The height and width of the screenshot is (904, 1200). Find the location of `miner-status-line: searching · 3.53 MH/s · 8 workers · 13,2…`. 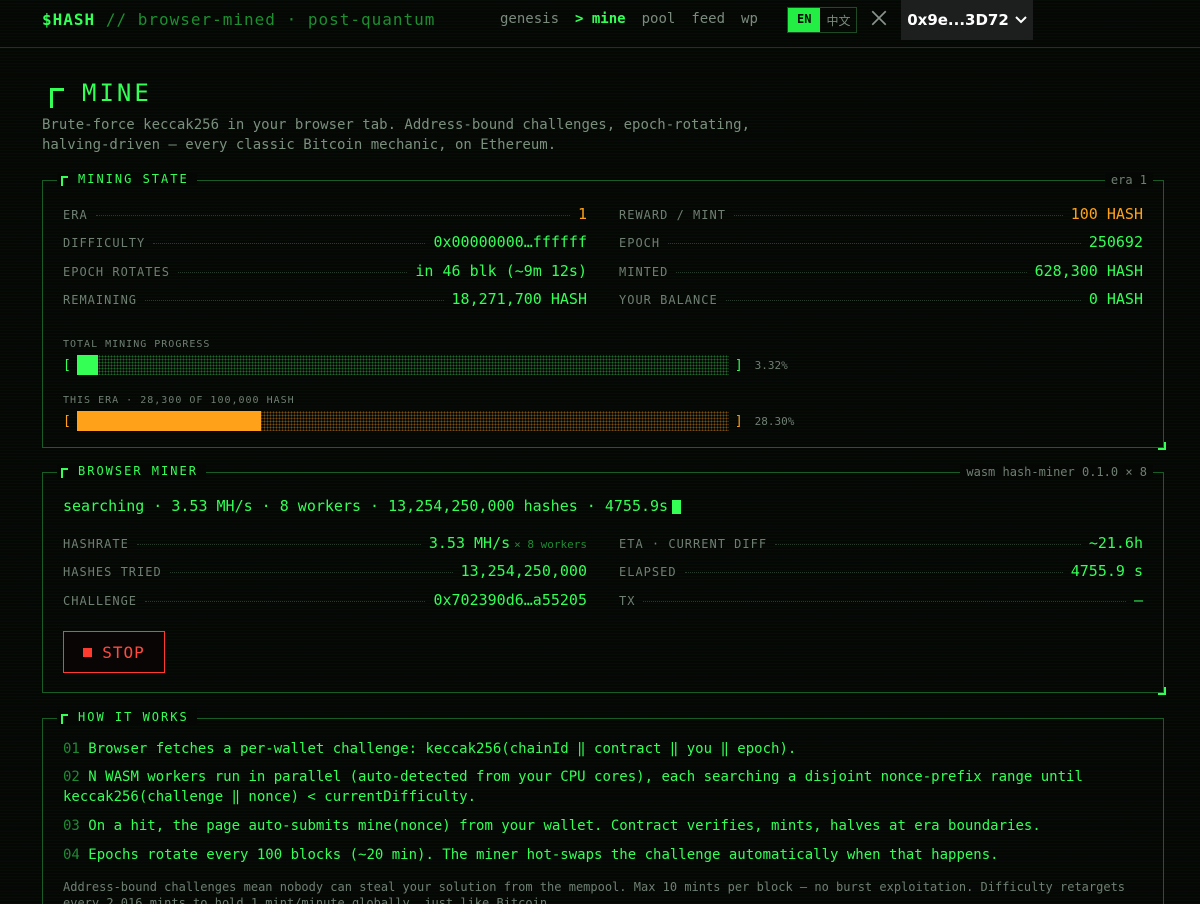

miner-status-line: searching · 3.53 MH/s · 8 workers · 13,2… is located at coordinates (372, 506).